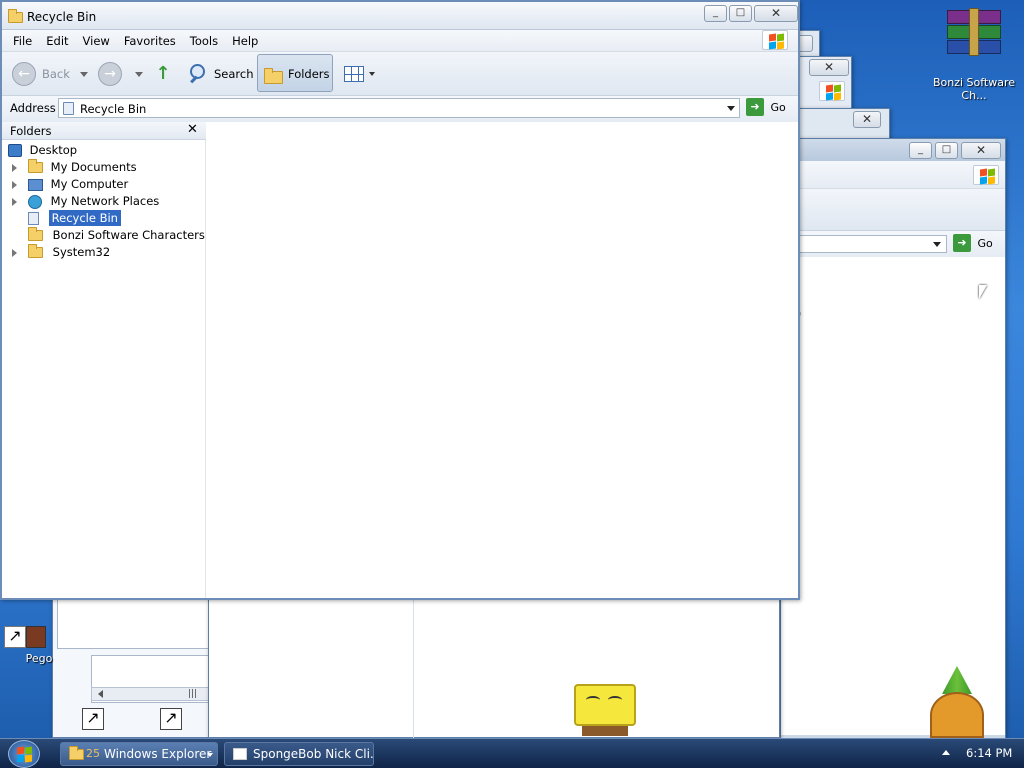 This screenshot has width=1024, height=768. What do you see at coordinates (24, 74) in the screenshot?
I see `back-arrow-icon: ←` at bounding box center [24, 74].